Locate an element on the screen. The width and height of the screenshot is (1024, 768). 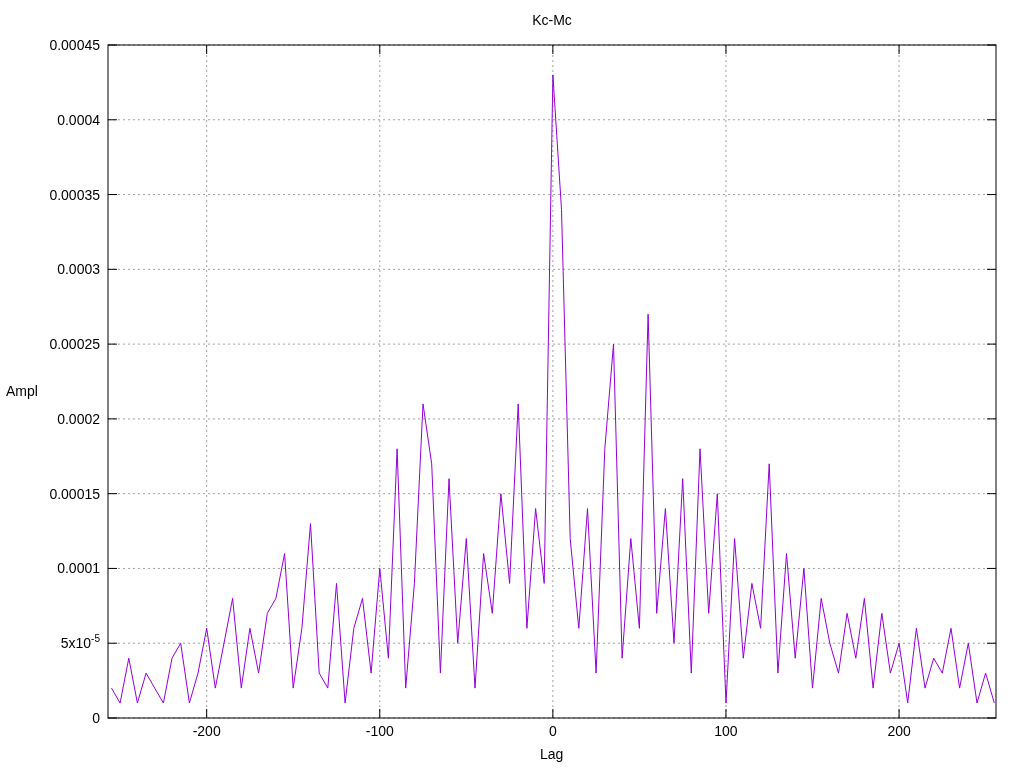
tick-label: 0.0002 is located at coordinates (78, 418).